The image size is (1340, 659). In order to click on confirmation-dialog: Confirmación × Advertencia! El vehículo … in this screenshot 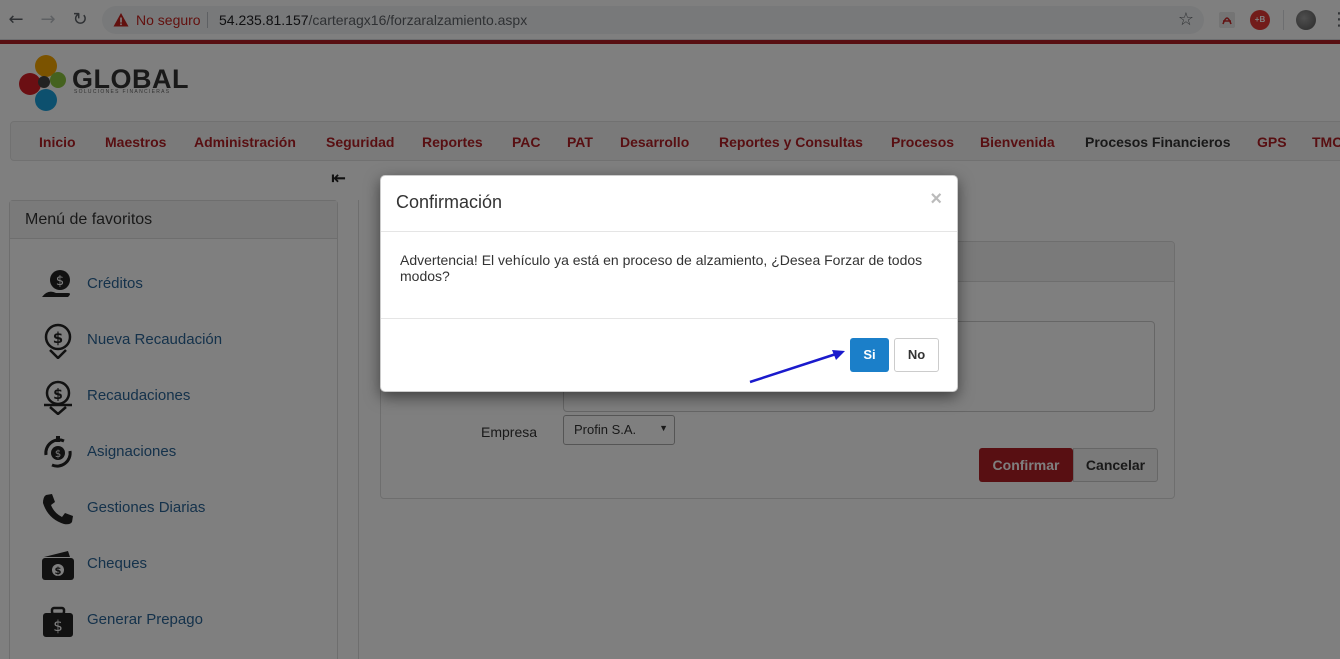, I will do `click(669, 283)`.